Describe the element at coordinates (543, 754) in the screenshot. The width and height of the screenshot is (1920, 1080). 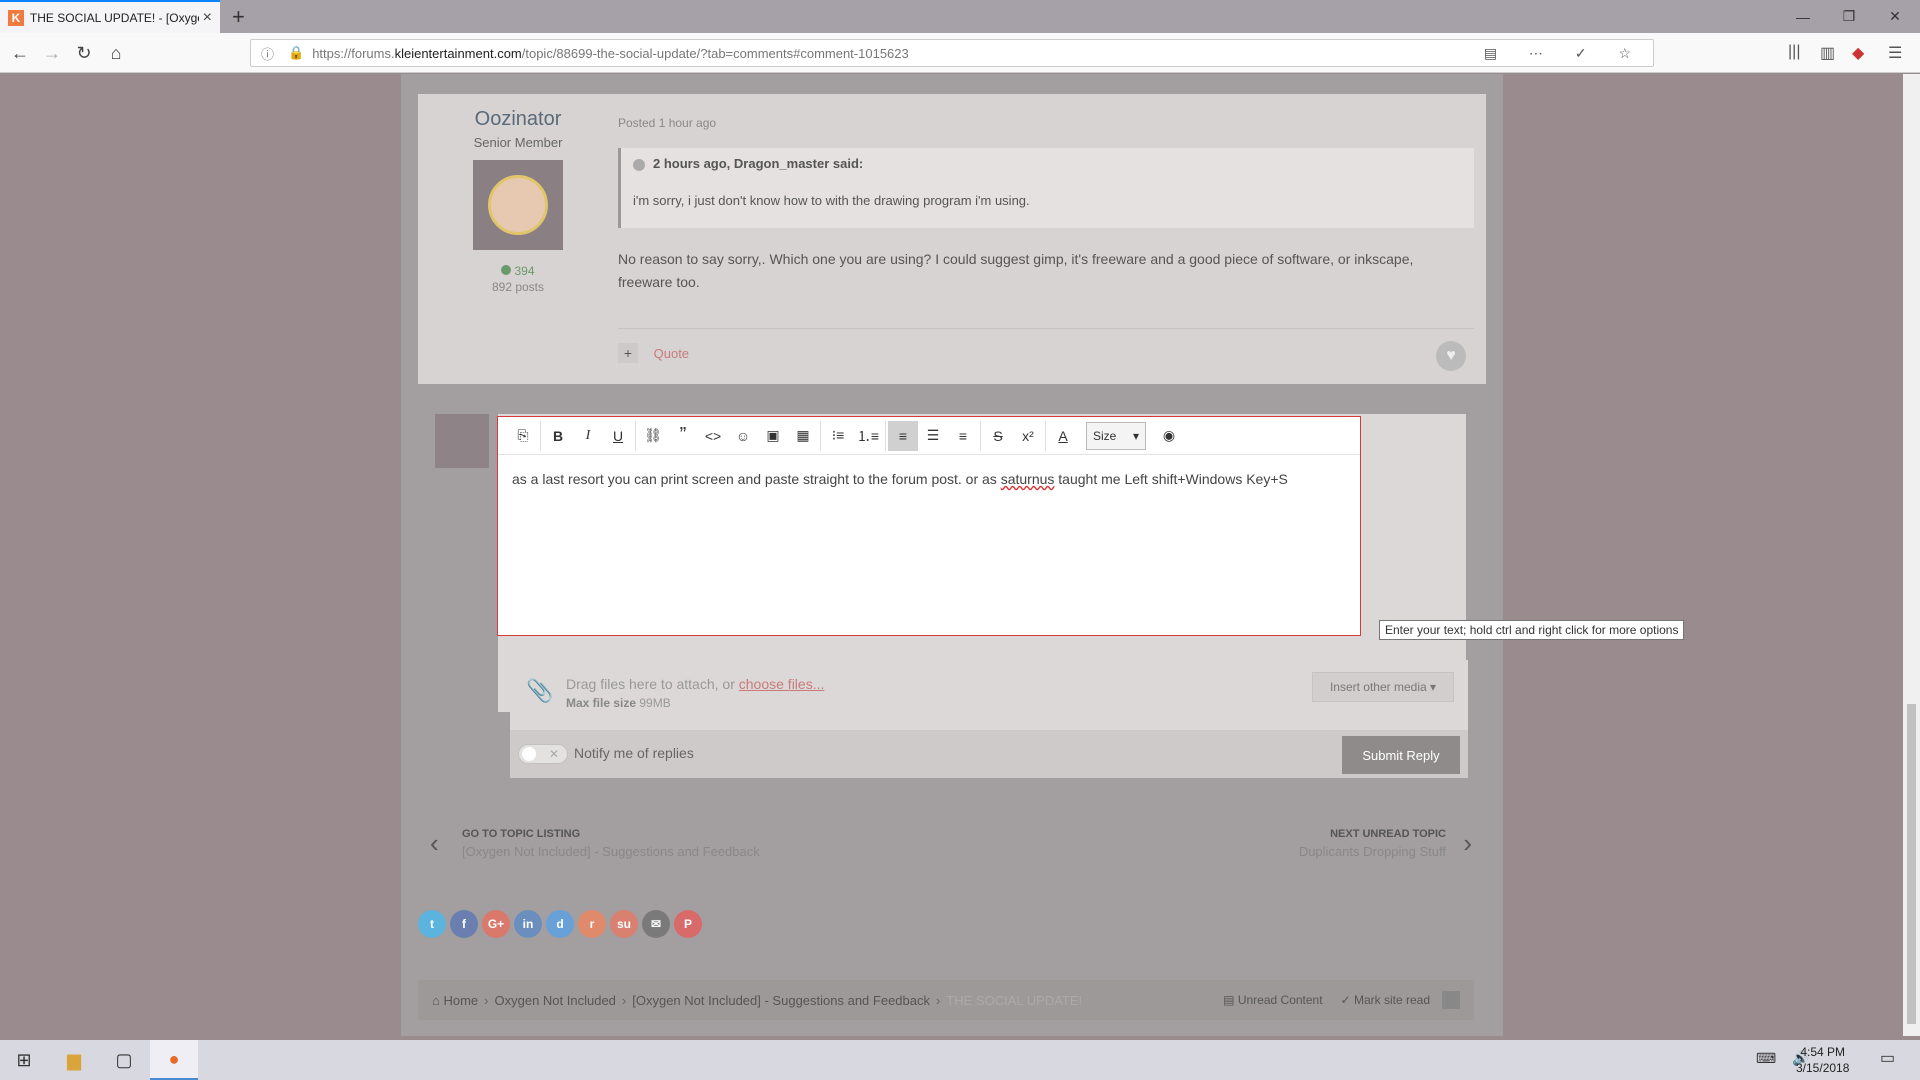
I see `notify-toggle: ✕` at that location.